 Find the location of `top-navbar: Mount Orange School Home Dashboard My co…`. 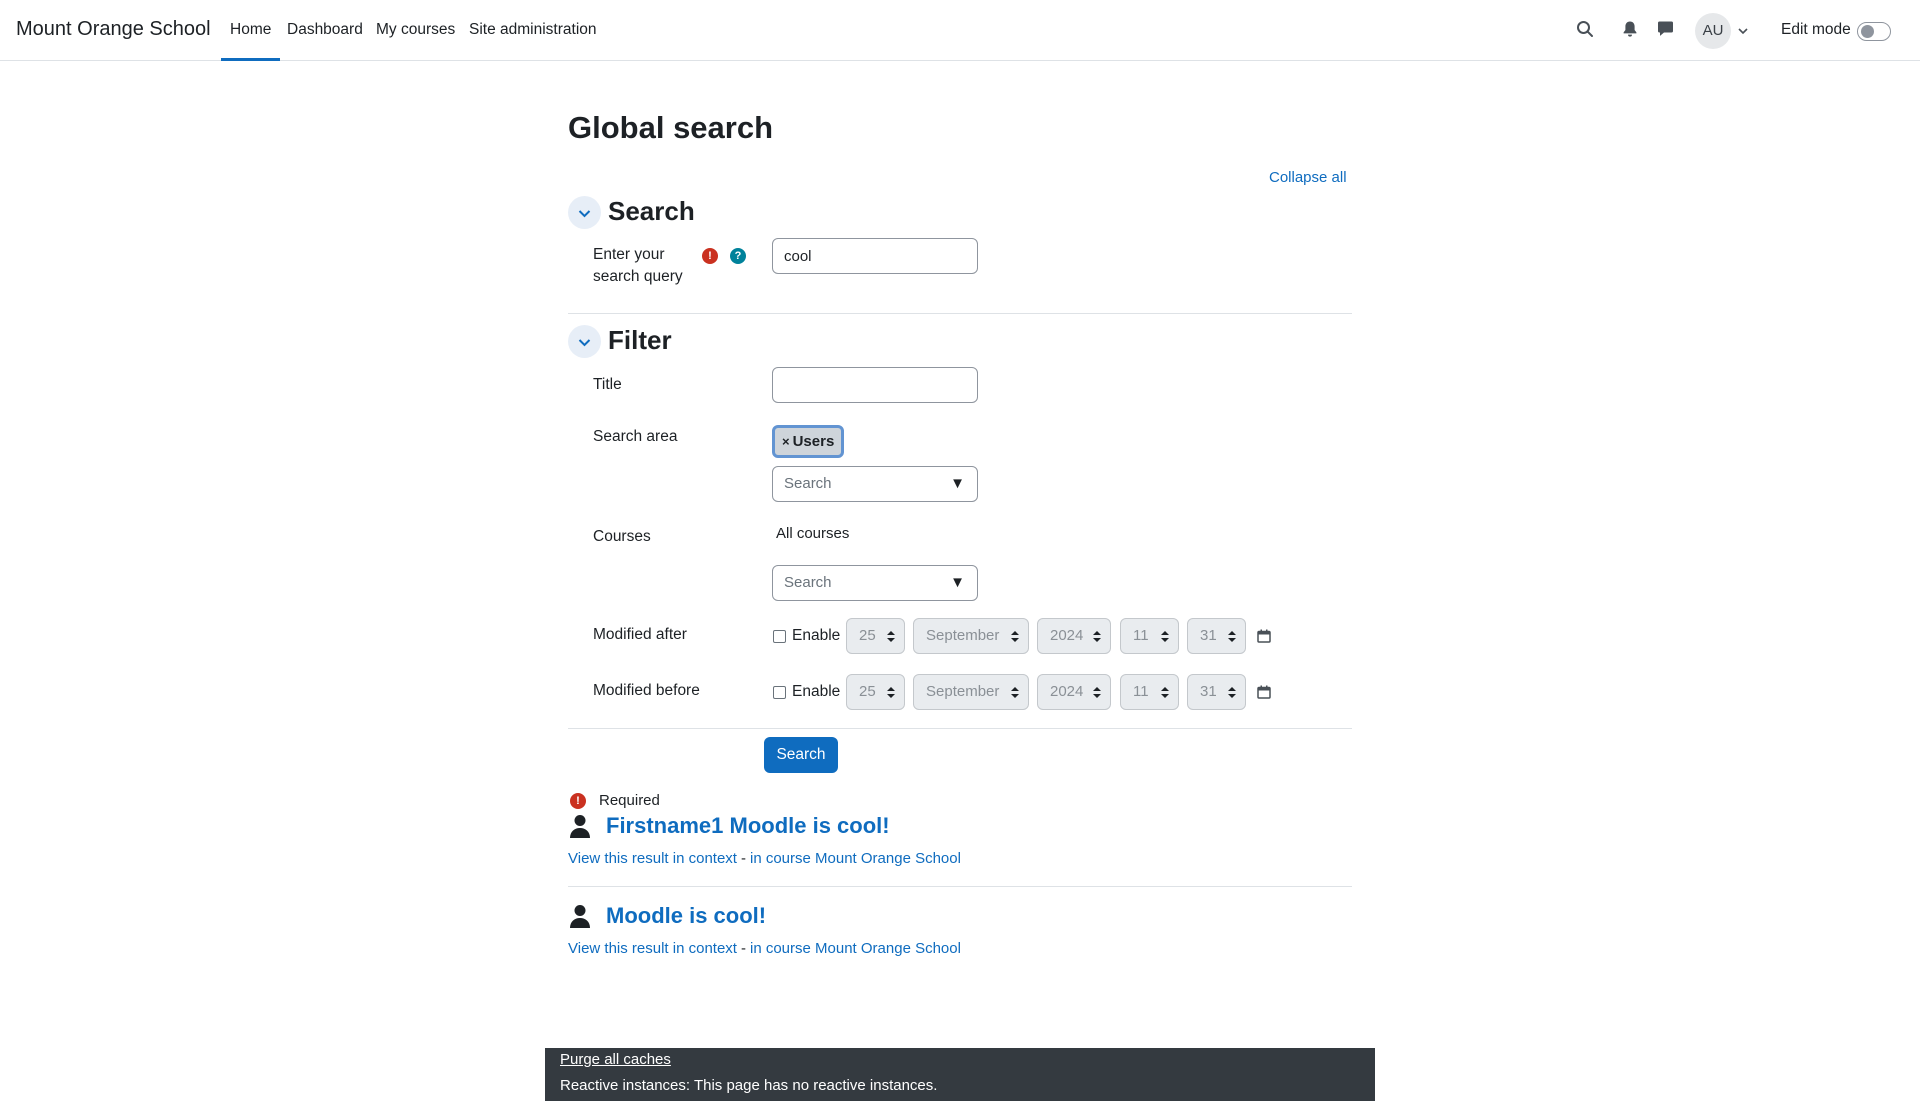

top-navbar: Mount Orange School Home Dashboard My co… is located at coordinates (960, 30).